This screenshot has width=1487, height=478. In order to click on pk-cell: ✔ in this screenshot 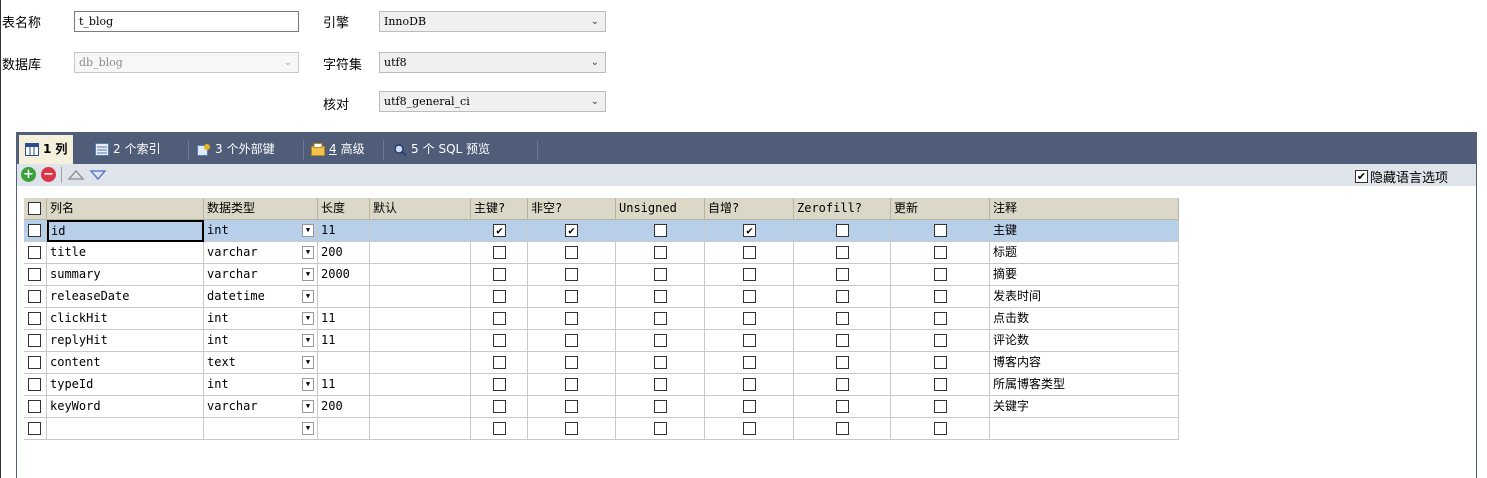, I will do `click(499, 231)`.